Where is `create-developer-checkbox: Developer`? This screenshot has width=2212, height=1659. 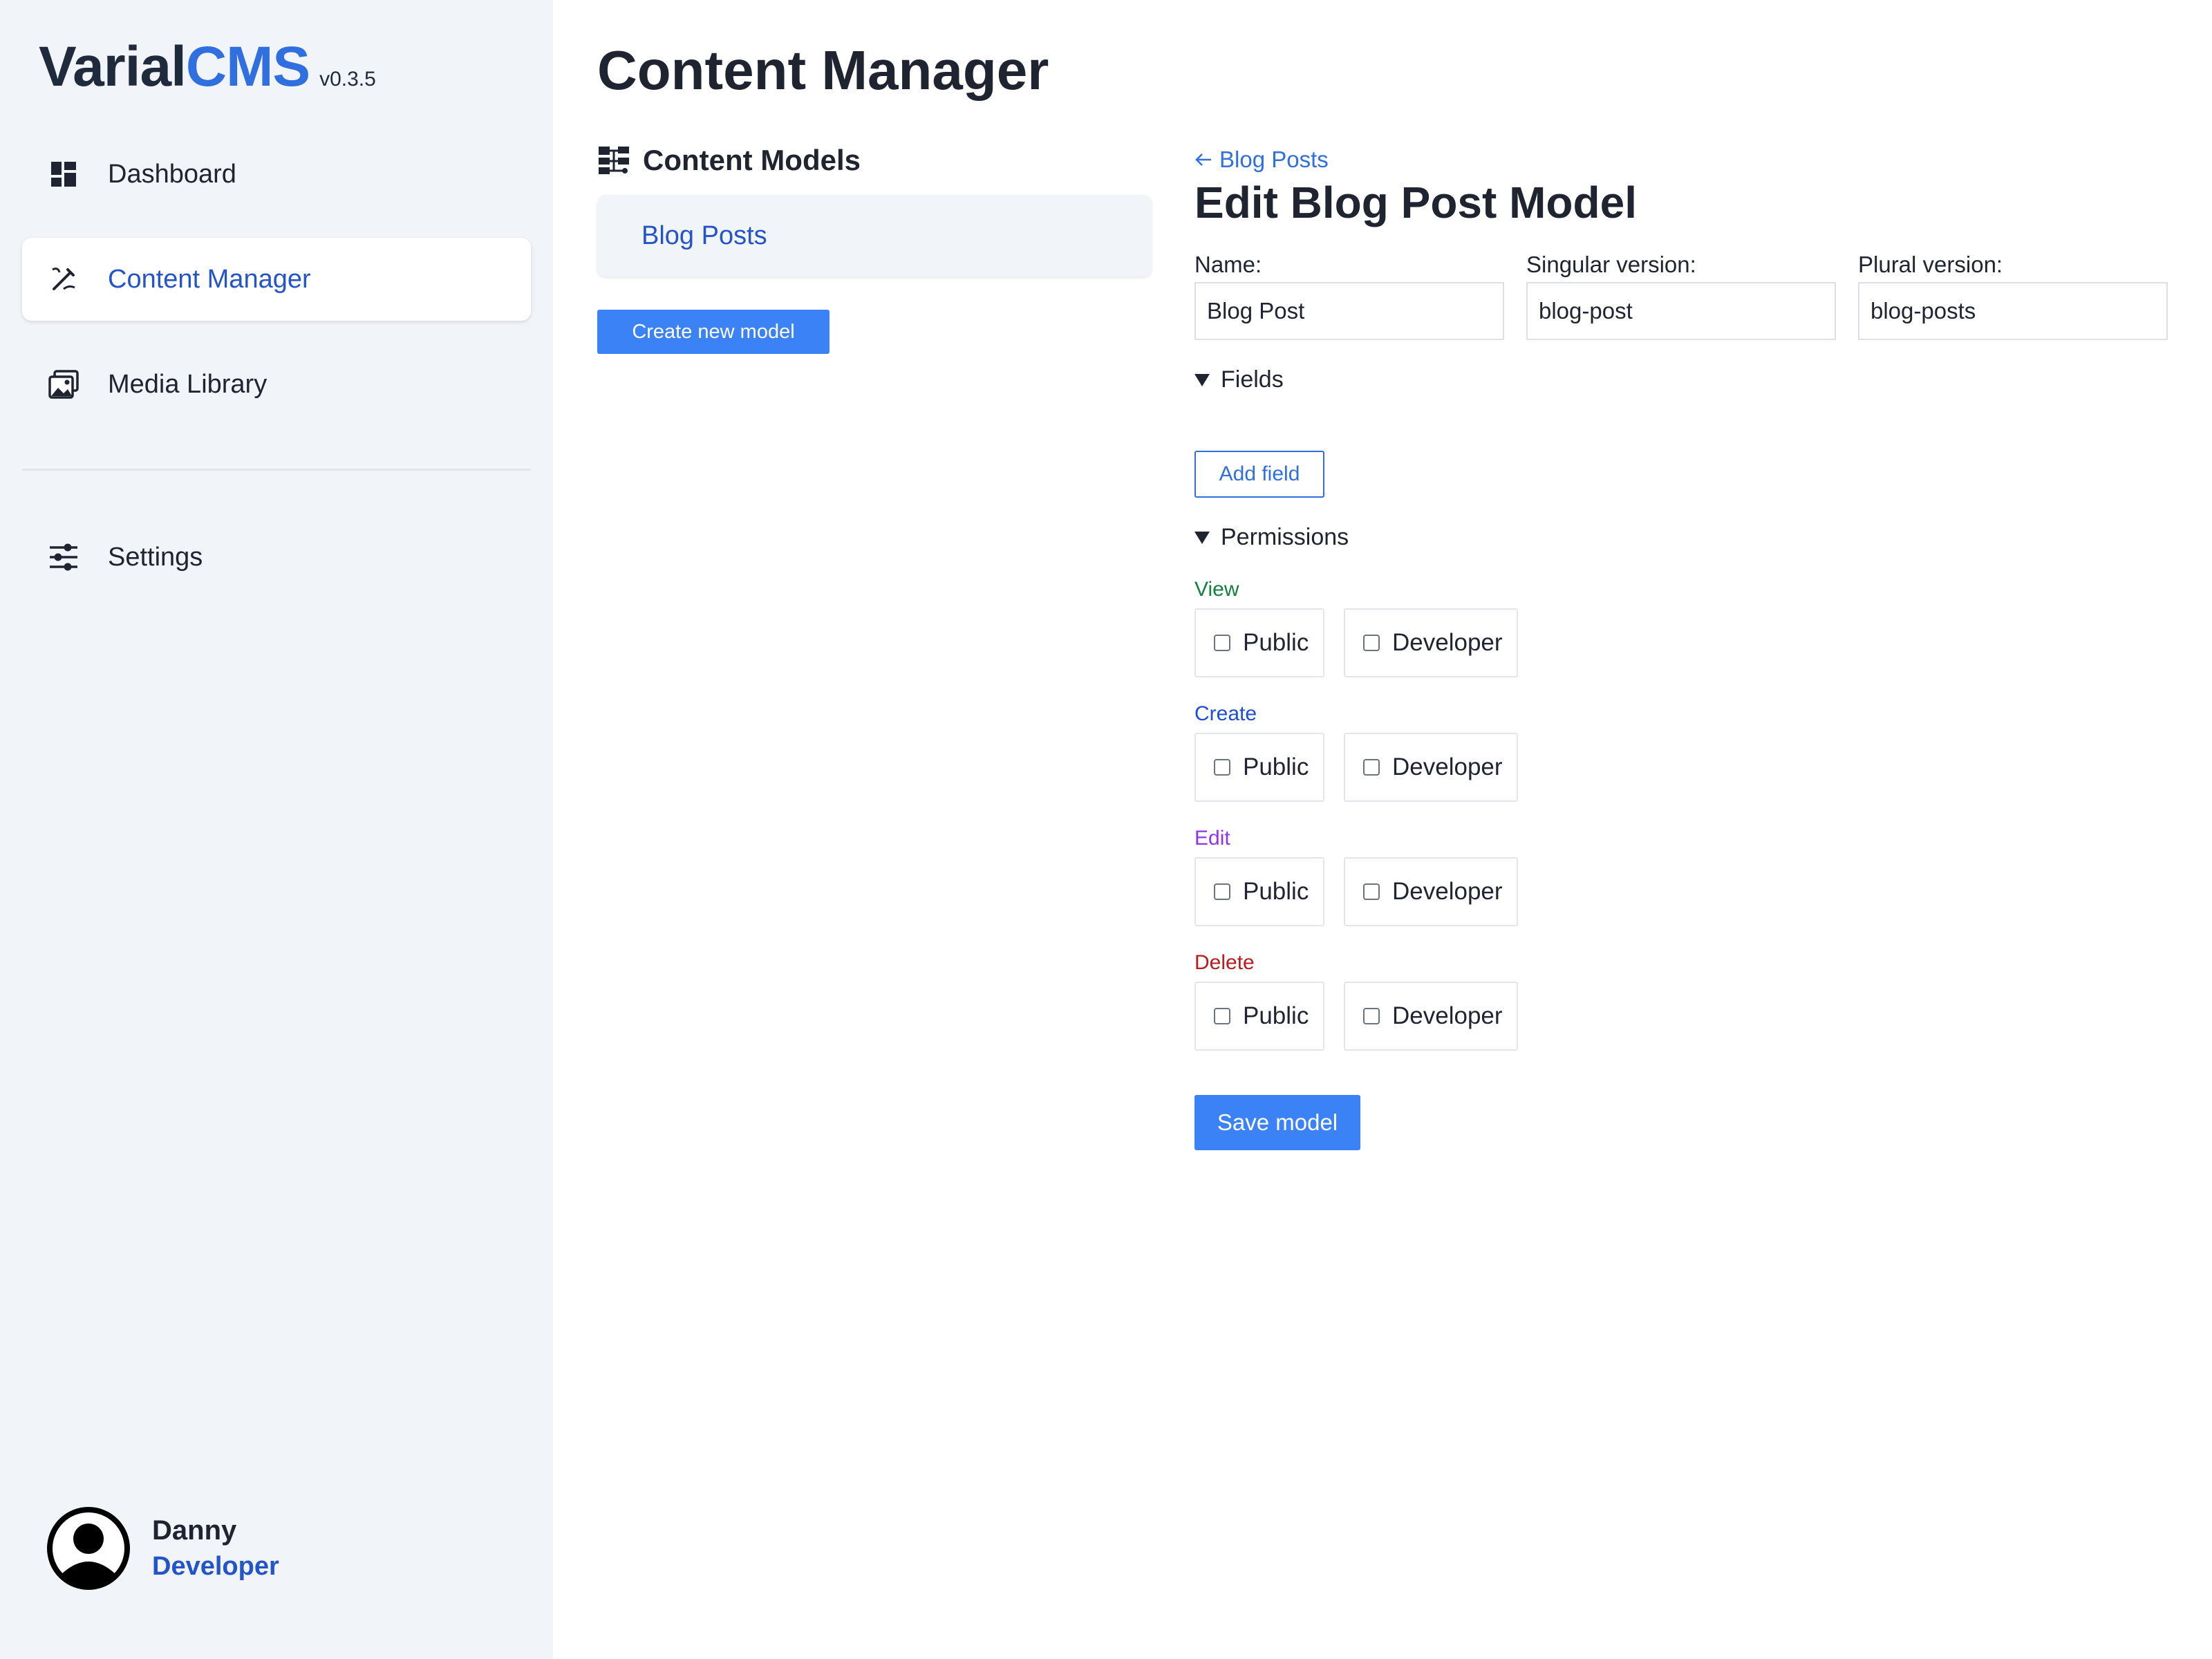 create-developer-checkbox: Developer is located at coordinates (1431, 767).